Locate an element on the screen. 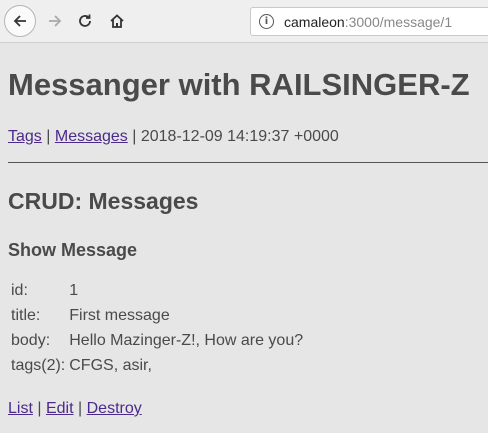 The width and height of the screenshot is (488, 433). field-row-body: body: Hello Mazinger-Z!, How are you? is located at coordinates (157, 344).